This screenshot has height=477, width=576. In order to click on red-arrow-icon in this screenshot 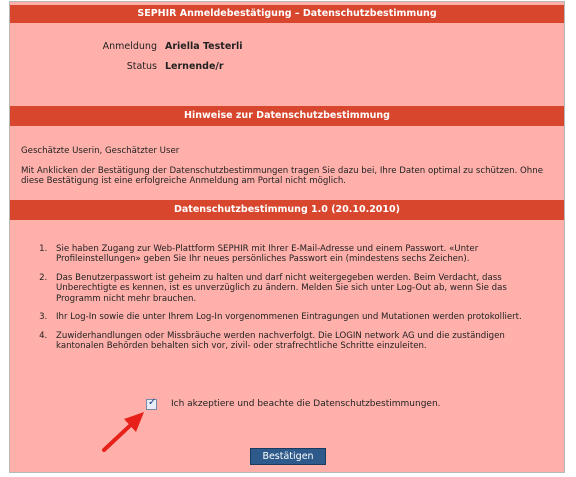, I will do `click(123, 432)`.